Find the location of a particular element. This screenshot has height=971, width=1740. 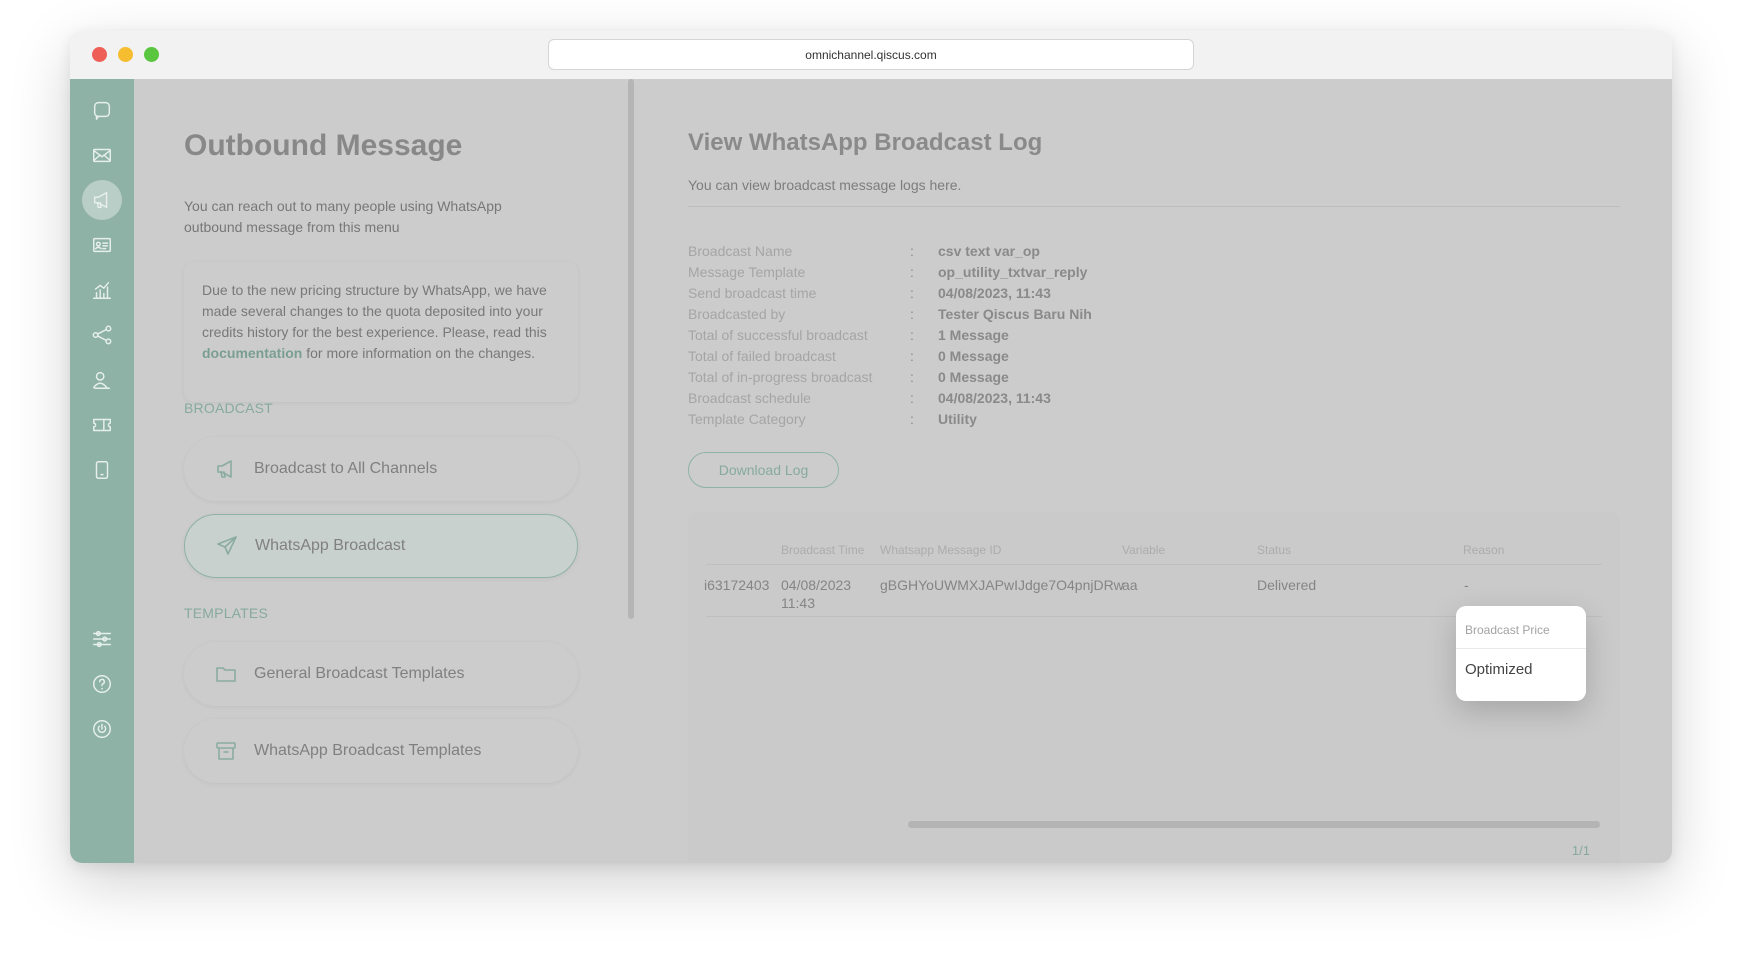

analytics-icon is located at coordinates (102, 290).